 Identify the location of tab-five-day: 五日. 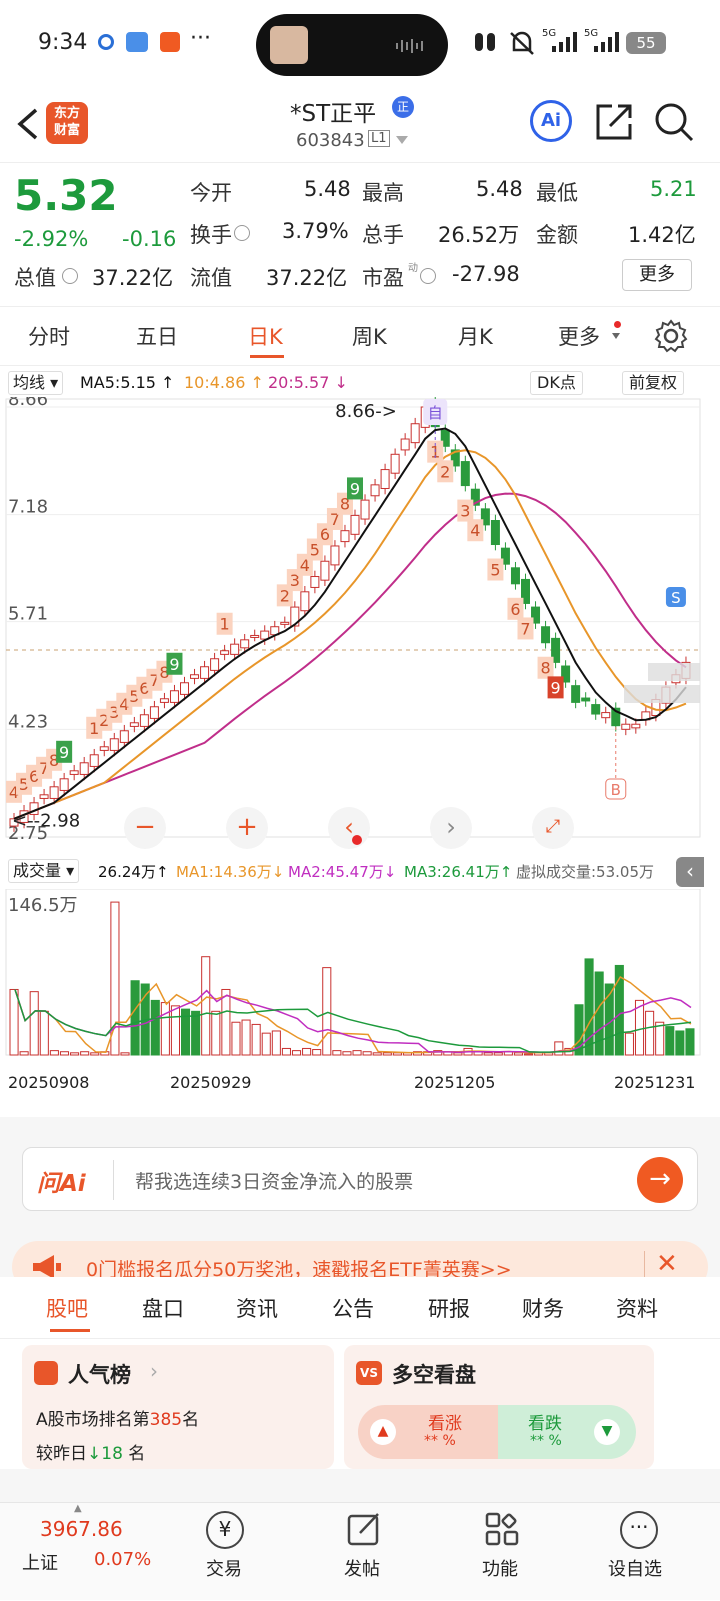
(157, 336).